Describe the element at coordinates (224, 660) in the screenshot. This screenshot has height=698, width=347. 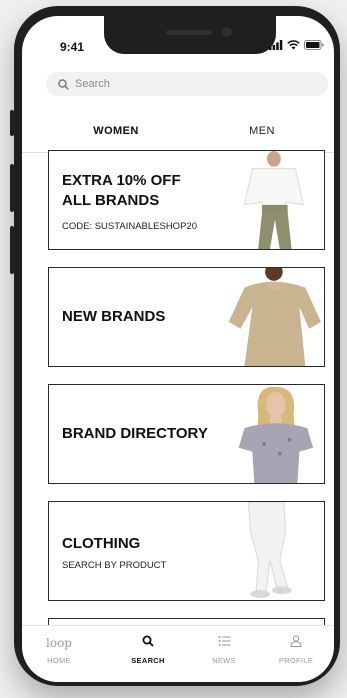
I see `nav-news-label: NEWS` at that location.